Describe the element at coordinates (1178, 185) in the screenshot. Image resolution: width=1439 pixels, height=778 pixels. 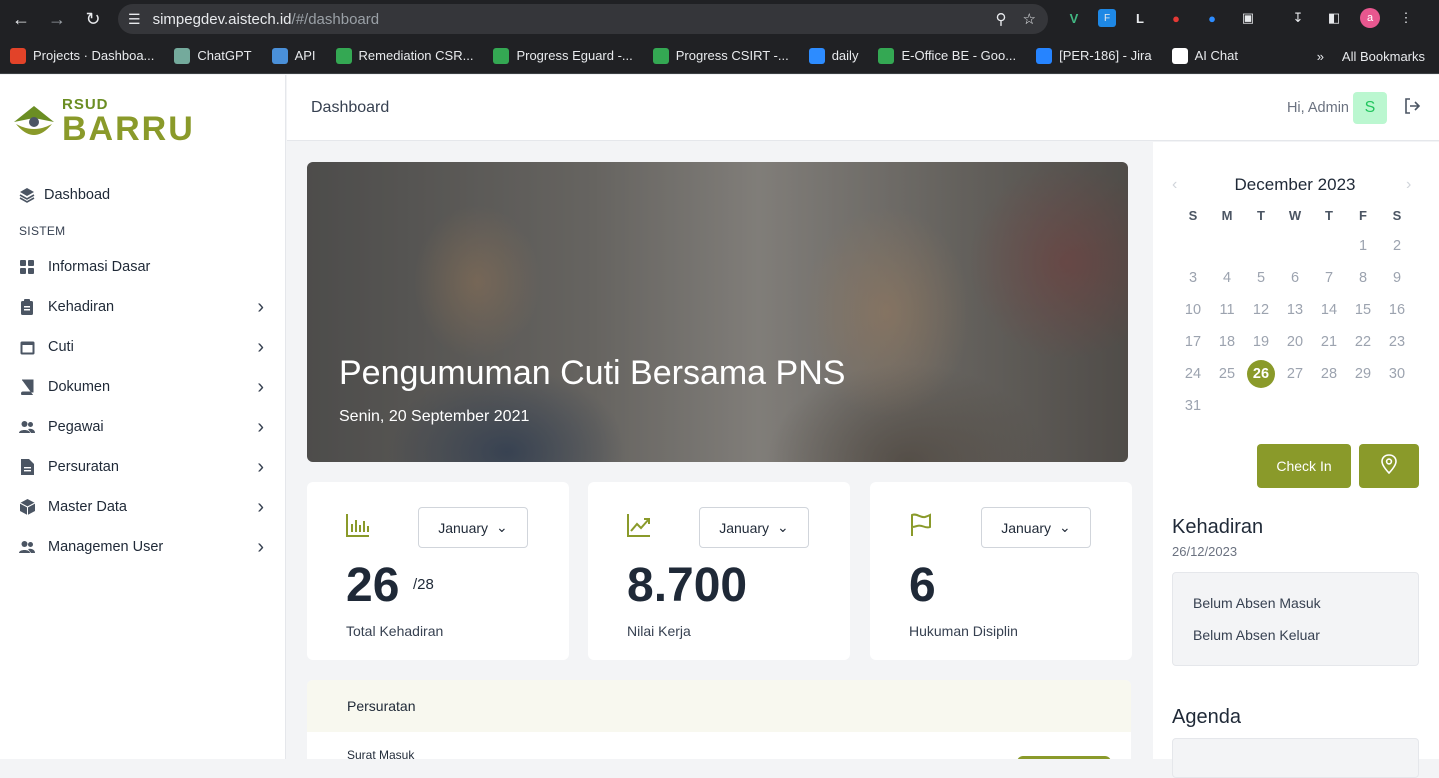
I see `chevron-left-icon: ‹` at that location.